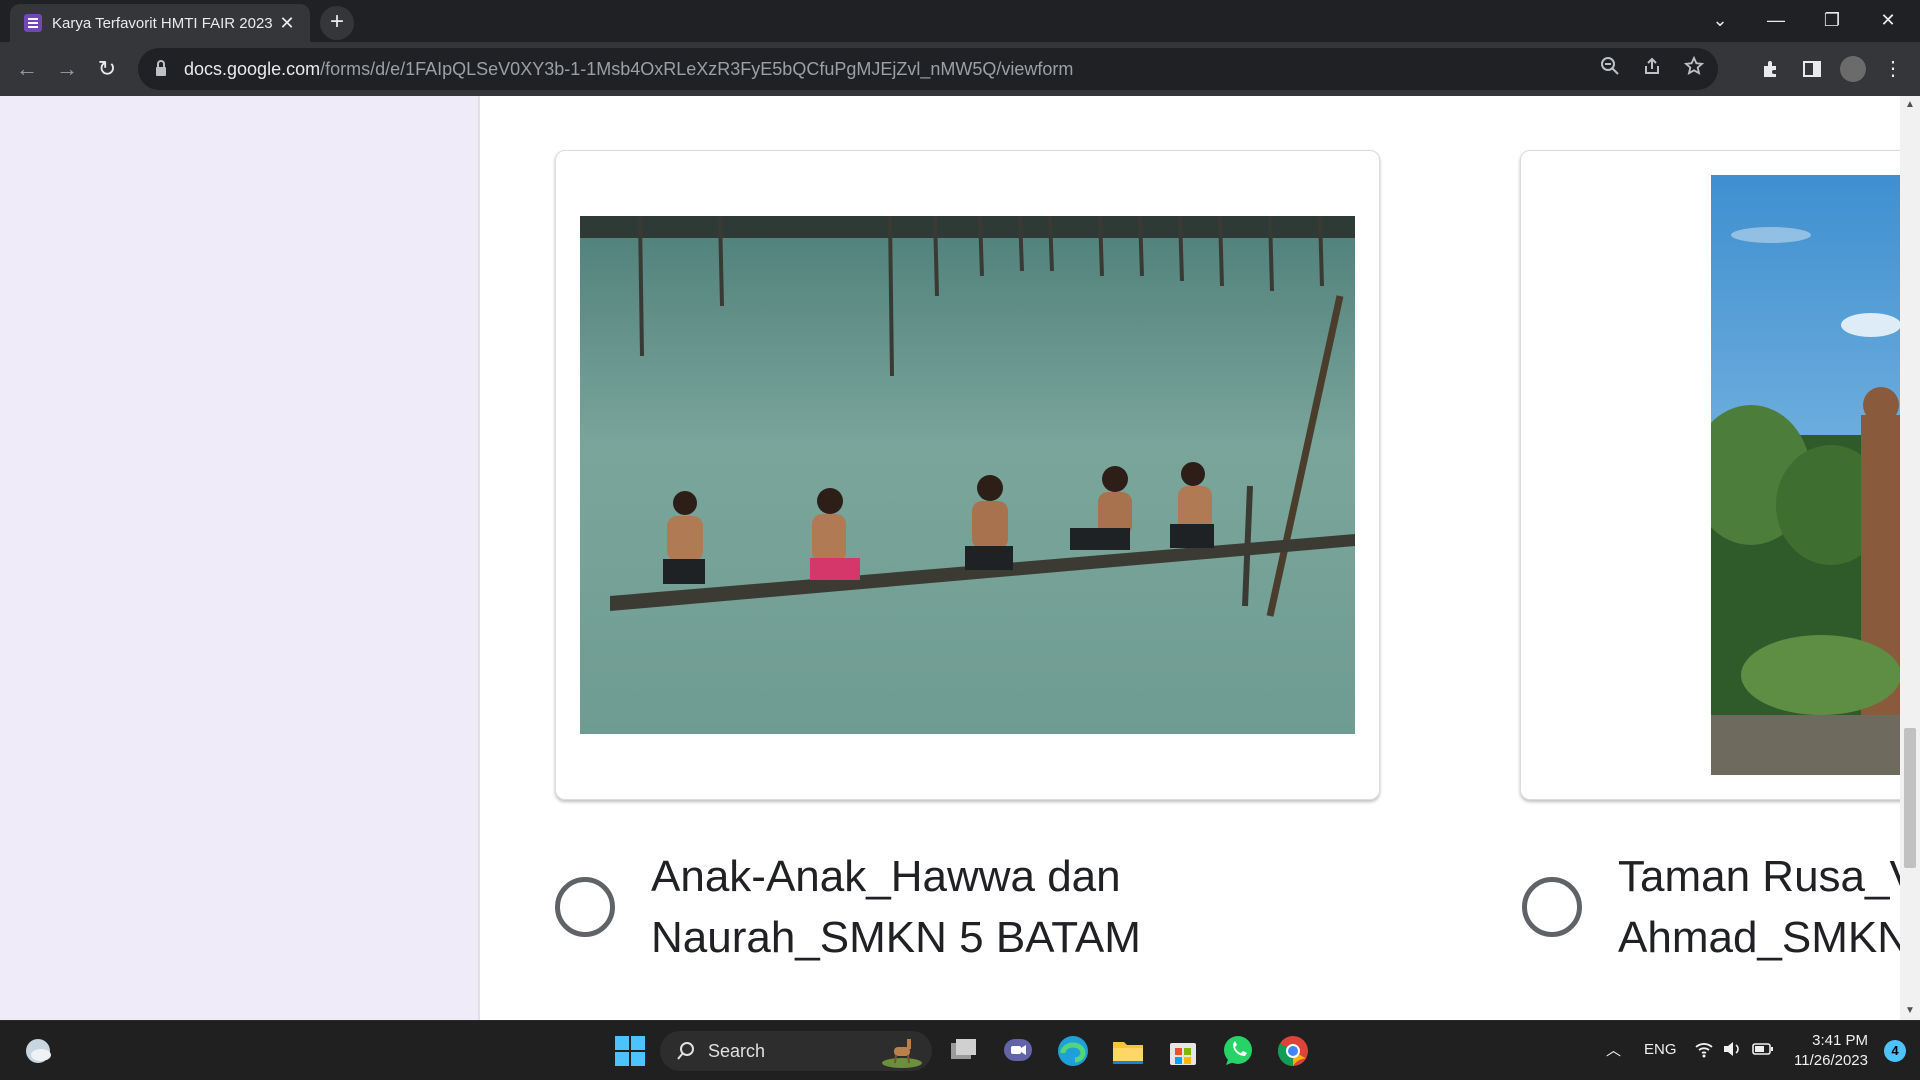 The width and height of the screenshot is (1920, 1080). Describe the element at coordinates (1888, 20) in the screenshot. I see `close-window-button: ✕` at that location.